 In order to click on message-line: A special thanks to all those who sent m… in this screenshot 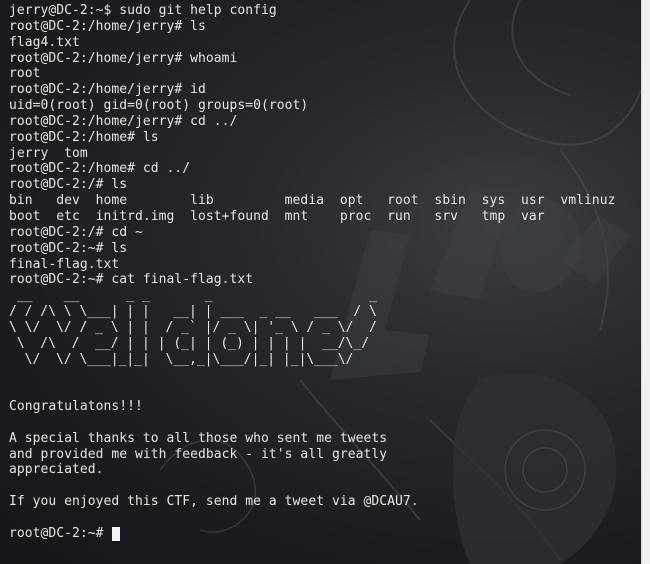, I will do `click(198, 438)`.